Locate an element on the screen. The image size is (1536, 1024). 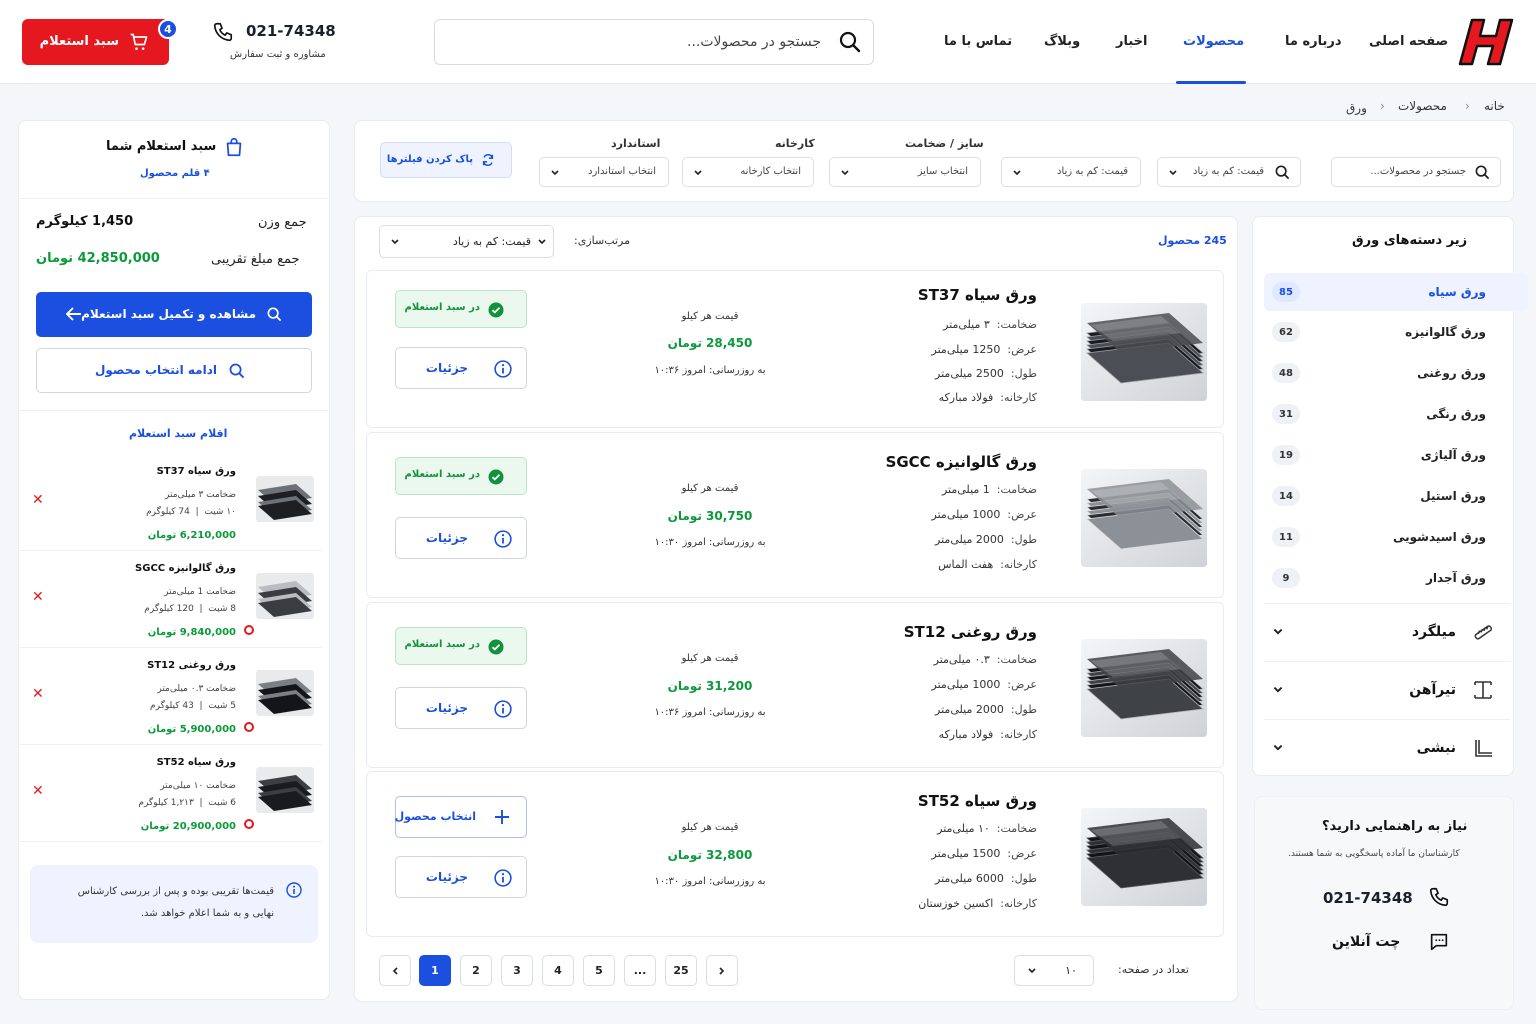
per-page-select: ۱۰ is located at coordinates (1054, 970).